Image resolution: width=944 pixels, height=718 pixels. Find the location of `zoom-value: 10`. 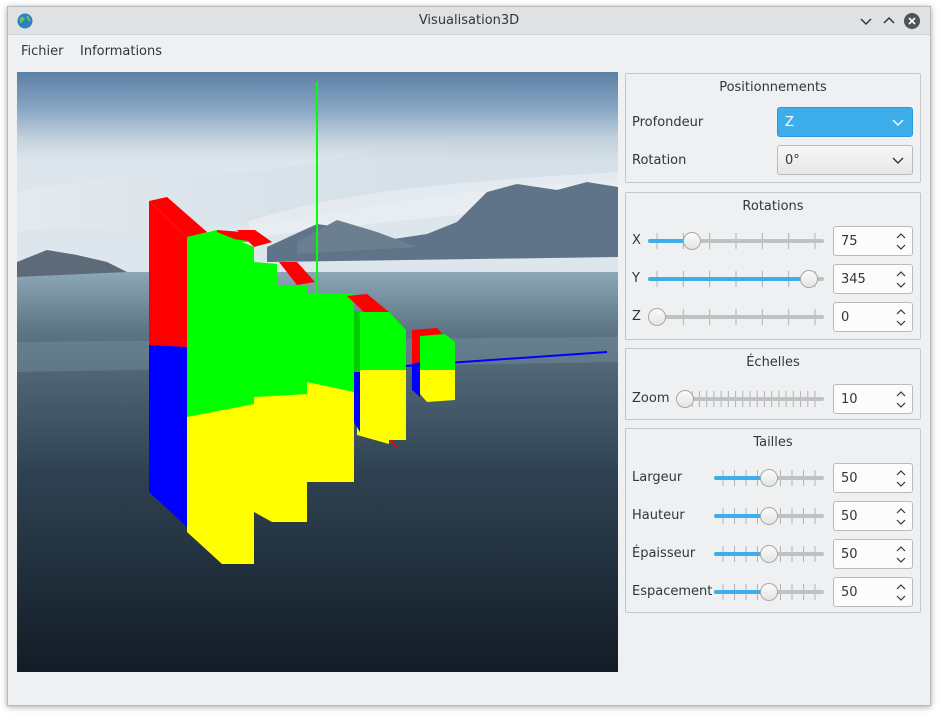

zoom-value: 10 is located at coordinates (849, 399).